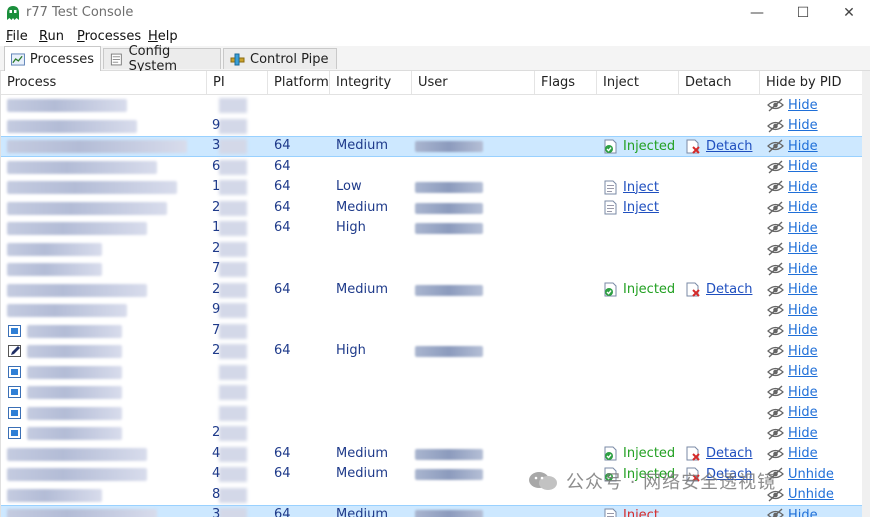 This screenshot has width=870, height=517. What do you see at coordinates (757, 13) in the screenshot?
I see `minimize-button: —` at bounding box center [757, 13].